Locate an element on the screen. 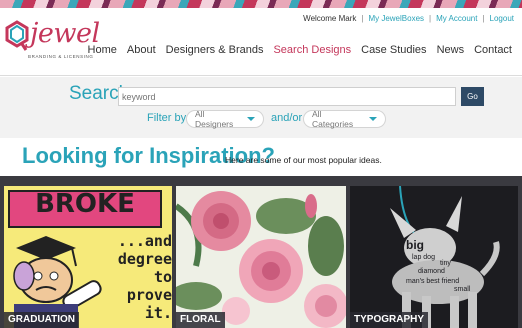 Image resolution: width=522 pixels, height=328 pixels. brand-tagline: BRANDING & LICENSING is located at coordinates (61, 56).